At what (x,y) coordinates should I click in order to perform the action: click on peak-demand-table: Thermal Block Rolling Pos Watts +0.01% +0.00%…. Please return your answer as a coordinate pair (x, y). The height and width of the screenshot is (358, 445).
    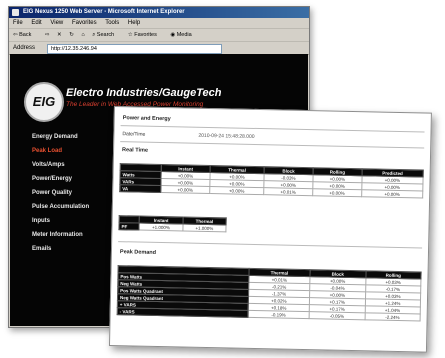
    Looking at the image, I should click on (269, 293).